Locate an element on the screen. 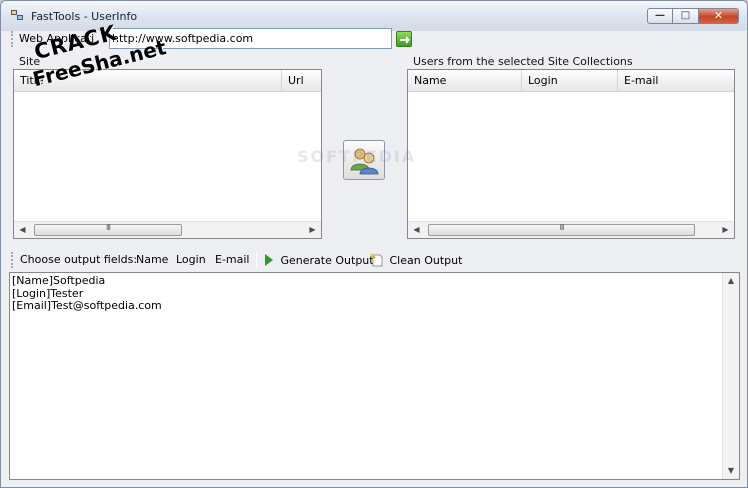 The height and width of the screenshot is (488, 748). choose-output-fields-label: Choose output fields: is located at coordinates (79, 259).